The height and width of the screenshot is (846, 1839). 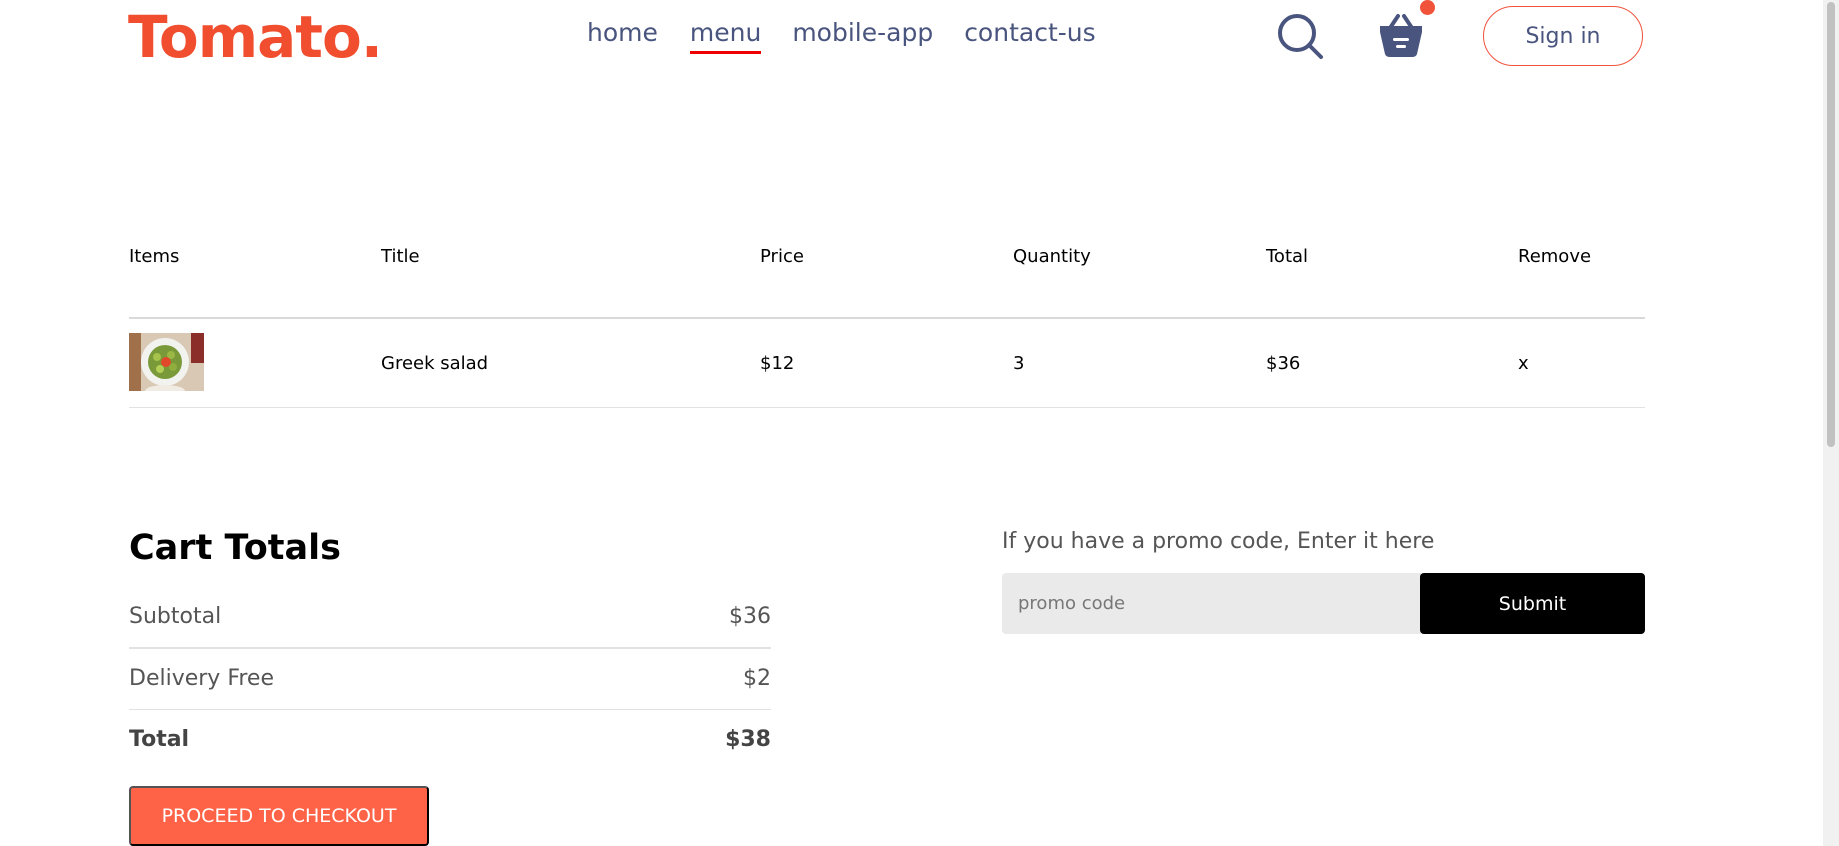 What do you see at coordinates (887, 407) in the screenshot?
I see `row-divider` at bounding box center [887, 407].